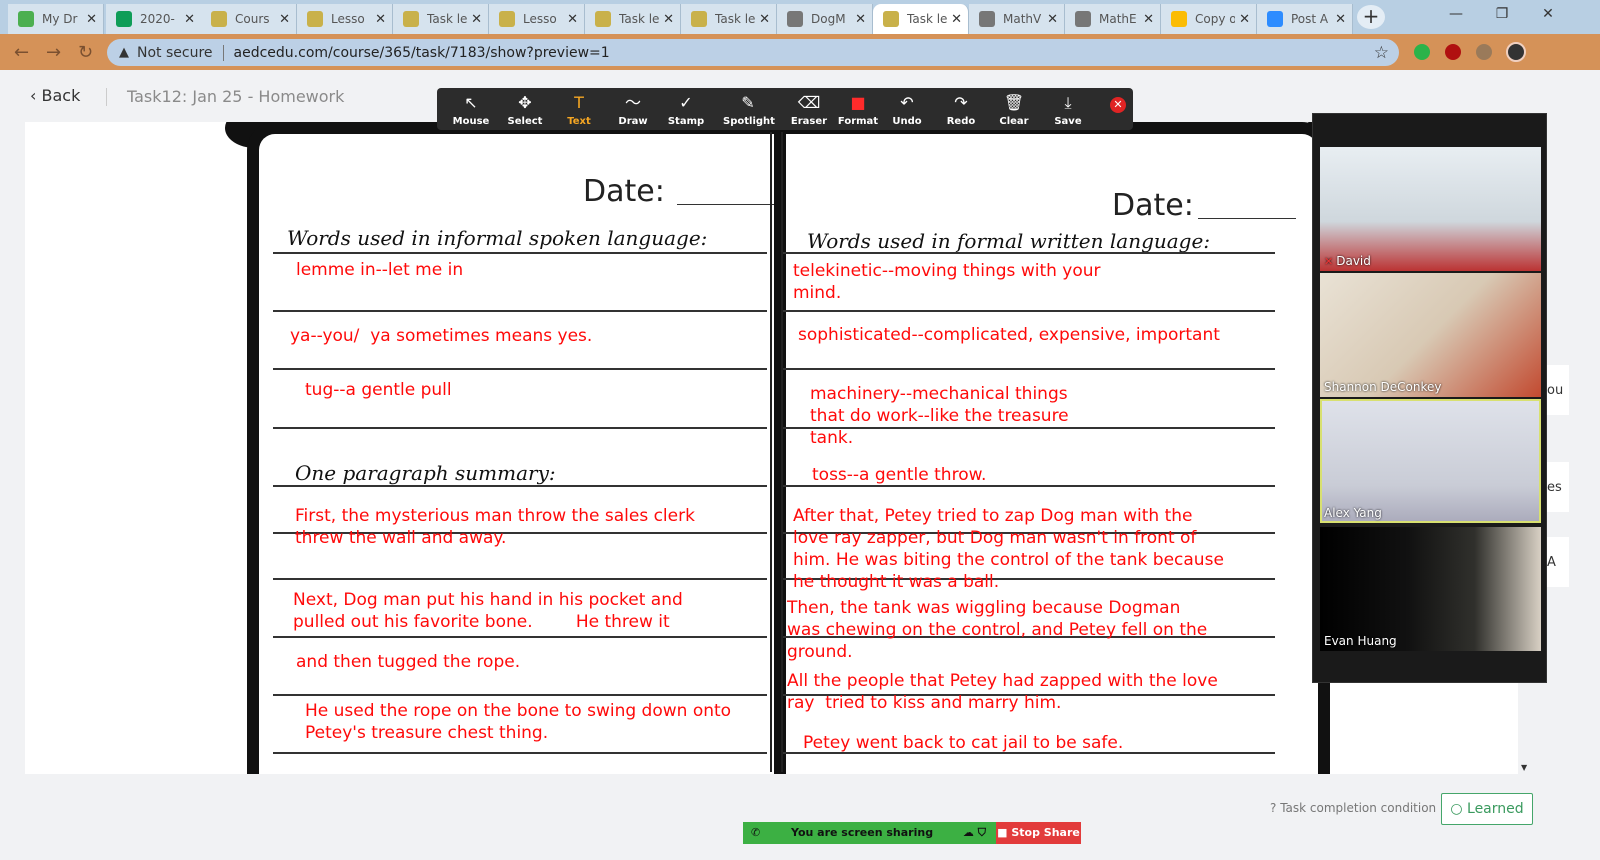 This screenshot has height=860, width=1600. Describe the element at coordinates (1430, 335) in the screenshot. I see `video-tile-shannon: Shannon DeConkey` at that location.